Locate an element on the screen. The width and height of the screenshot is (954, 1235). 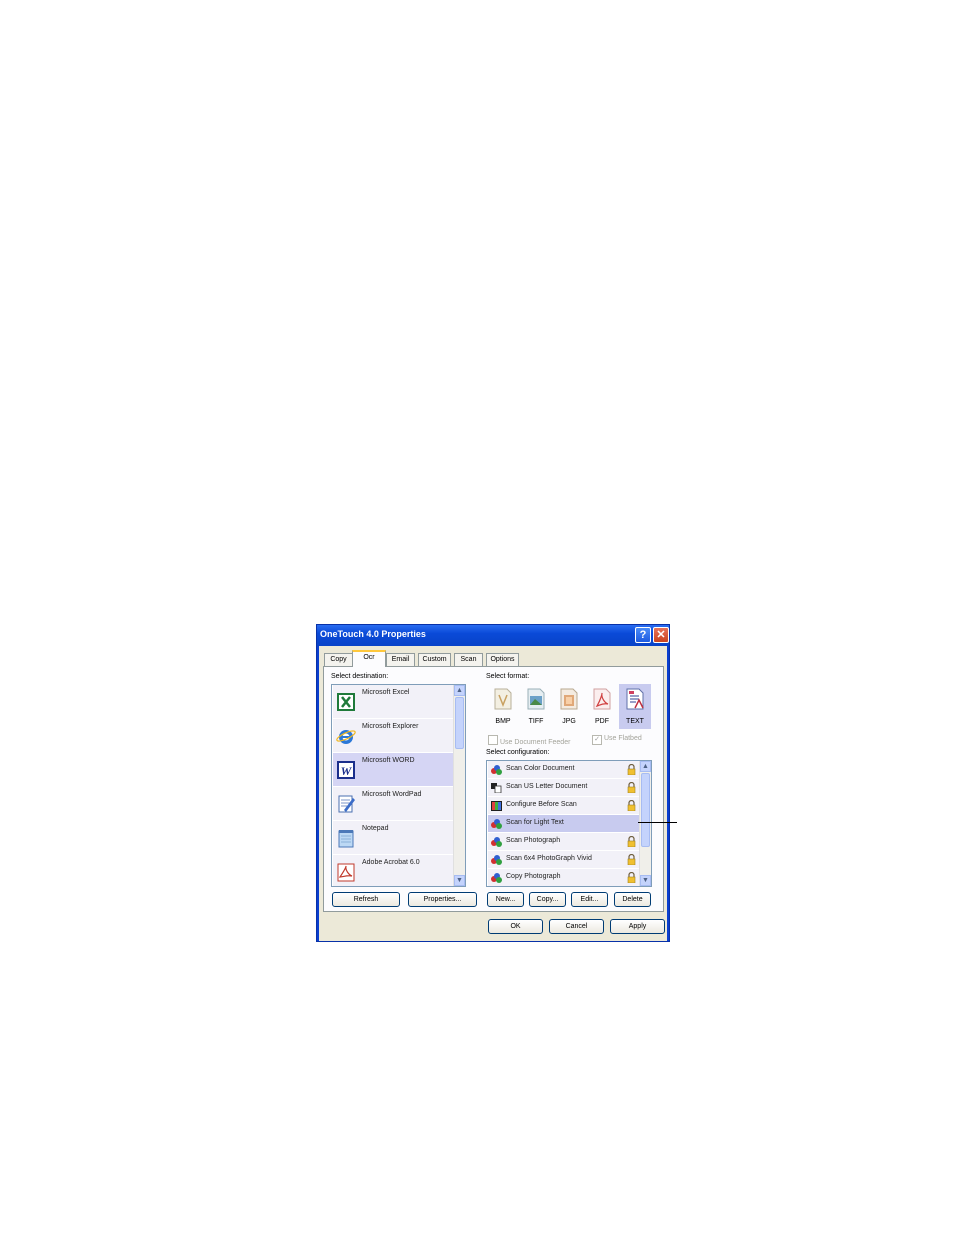
configure-before-scan-icon is located at coordinates (496, 806).